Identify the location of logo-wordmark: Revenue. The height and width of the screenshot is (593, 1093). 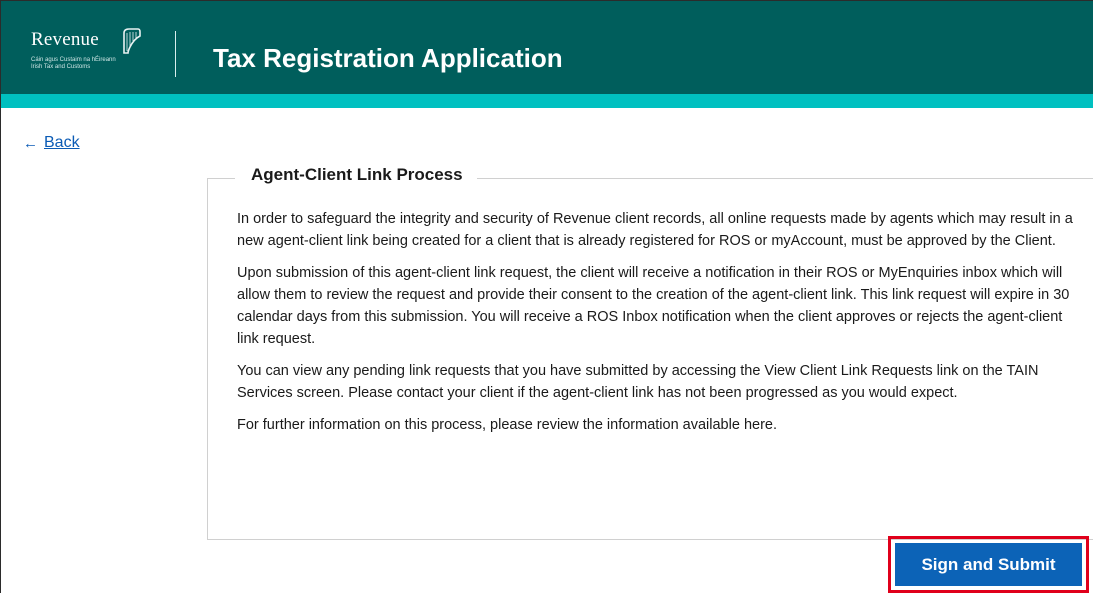
(65, 39).